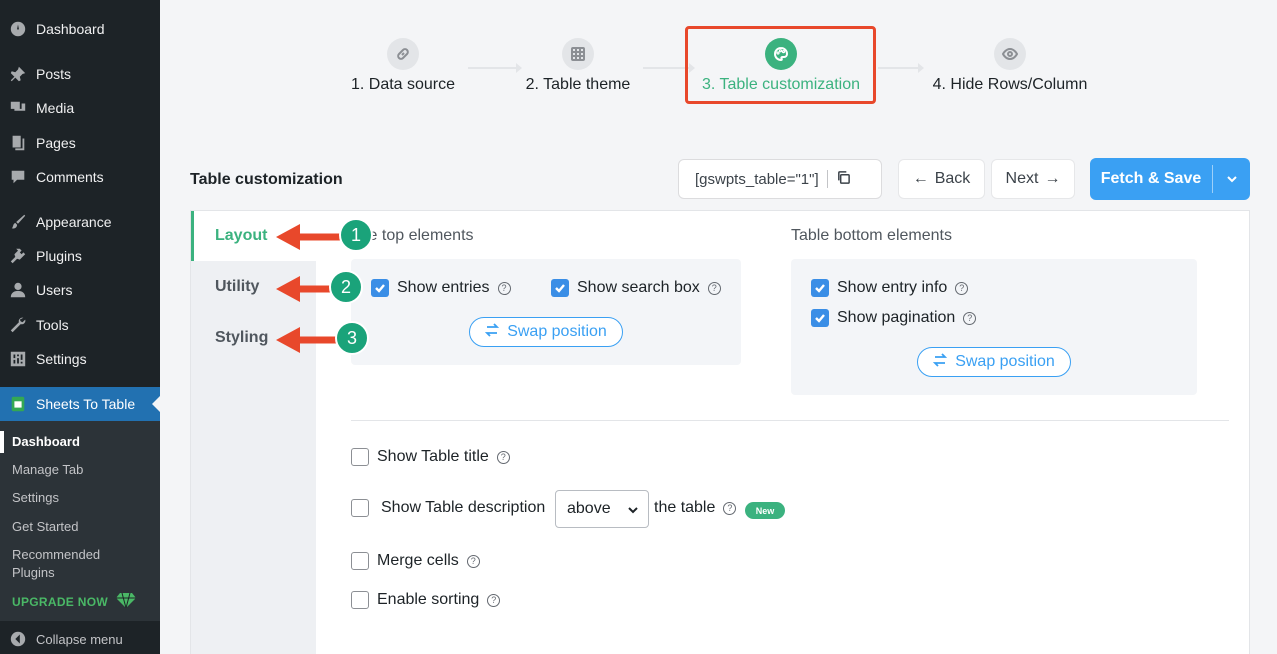  Describe the element at coordinates (80, 222) in the screenshot. I see `menu-appearance: Appearance` at that location.